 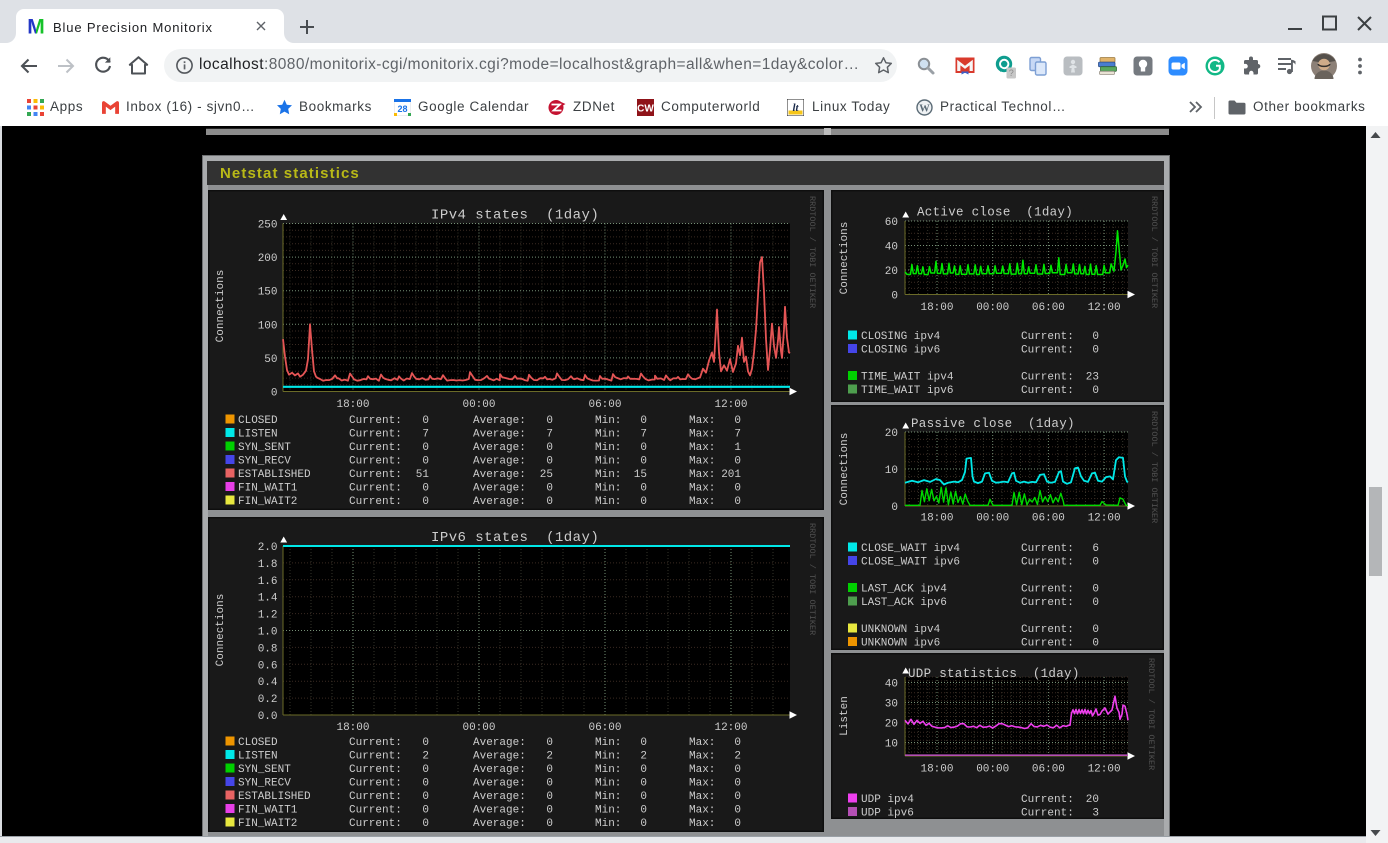 I want to click on svg-text: CLOSE_WAIT ipv6, so click(x=910, y=563).